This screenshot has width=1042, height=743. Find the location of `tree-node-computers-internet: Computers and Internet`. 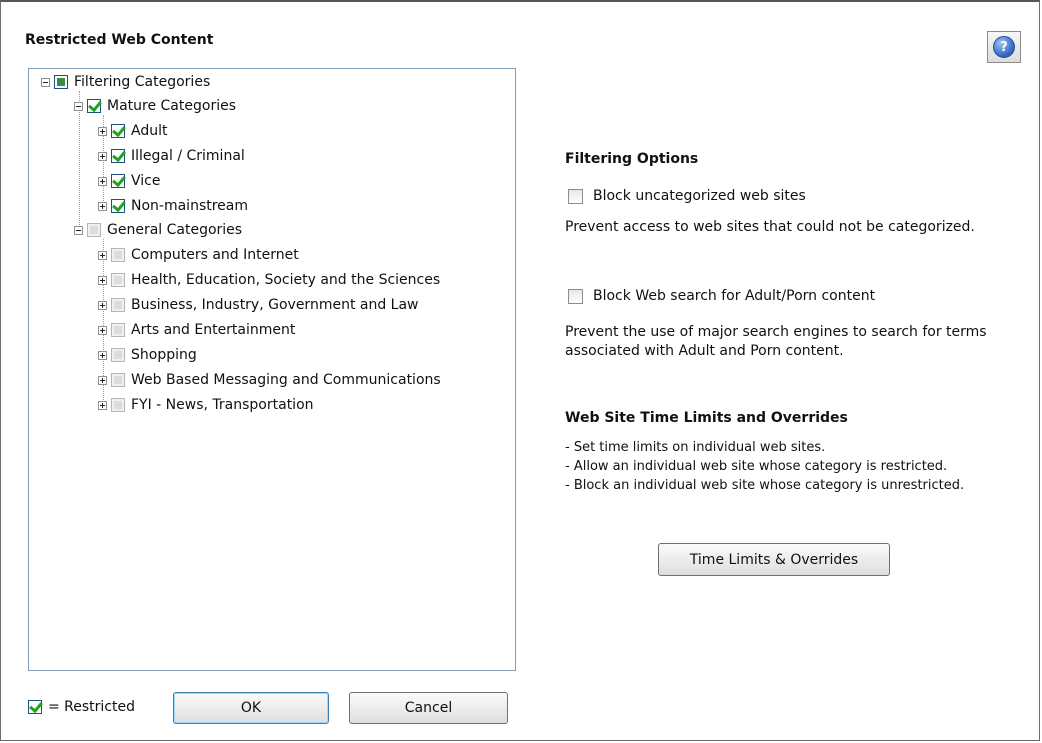

tree-node-computers-internet: Computers and Internet is located at coordinates (198, 255).